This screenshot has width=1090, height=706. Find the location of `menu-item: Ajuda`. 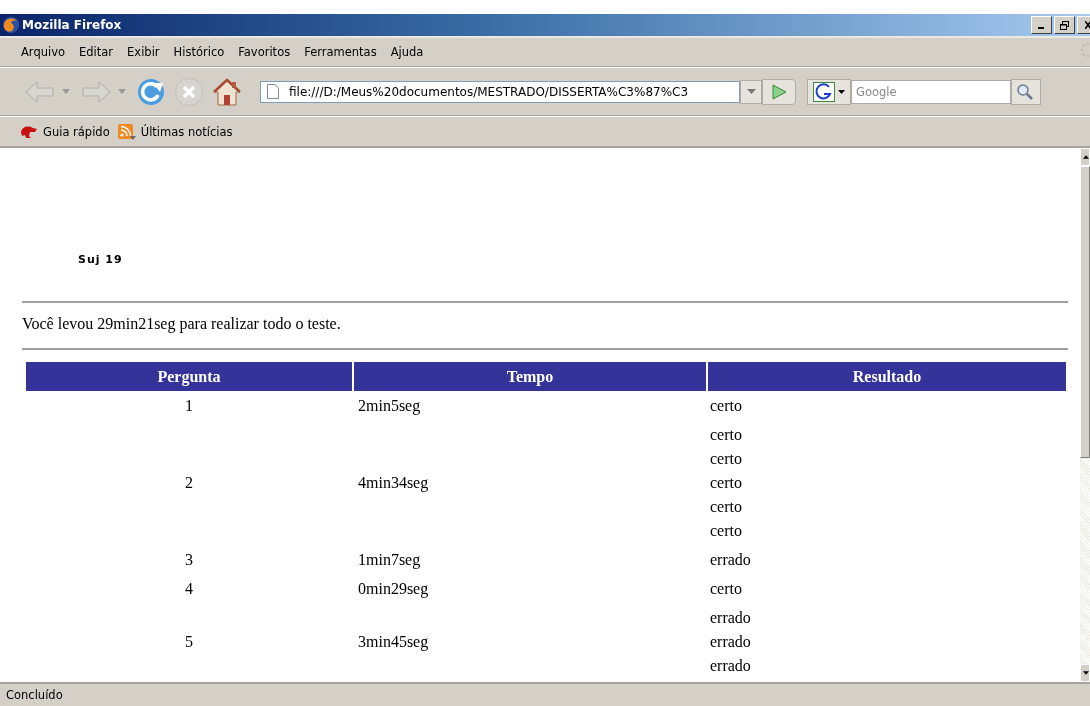

menu-item: Ajuda is located at coordinates (407, 52).